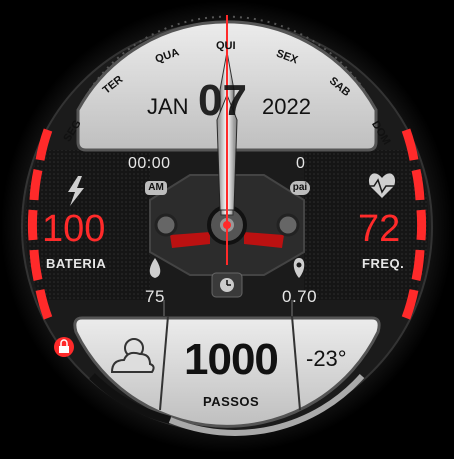  What do you see at coordinates (222, 100) in the screenshot?
I see `day-label: 07` at bounding box center [222, 100].